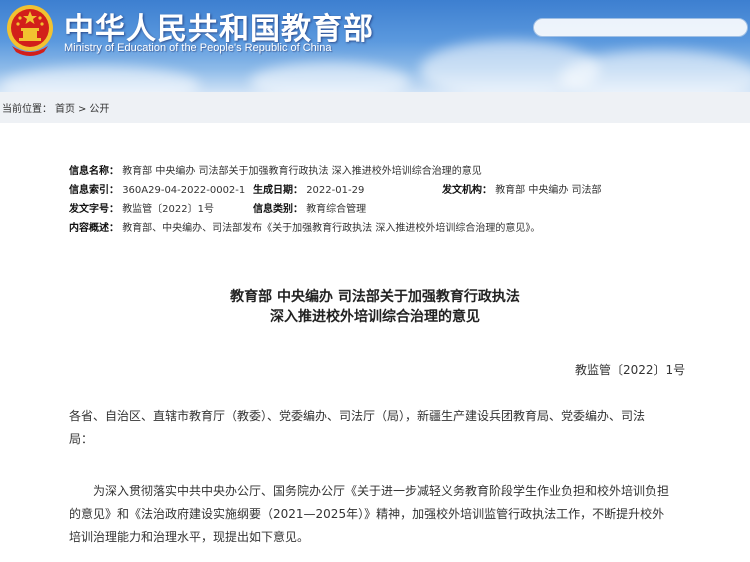 This screenshot has height=562, width=750. Describe the element at coordinates (375, 106) in the screenshot. I see `breadcrumb: 当前位置： 首页 > 公开` at that location.